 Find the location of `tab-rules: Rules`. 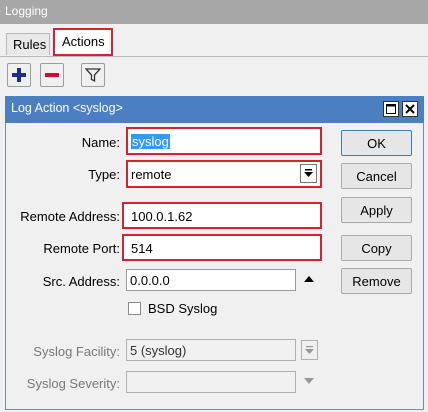

tab-rules: Rules is located at coordinates (28, 44).